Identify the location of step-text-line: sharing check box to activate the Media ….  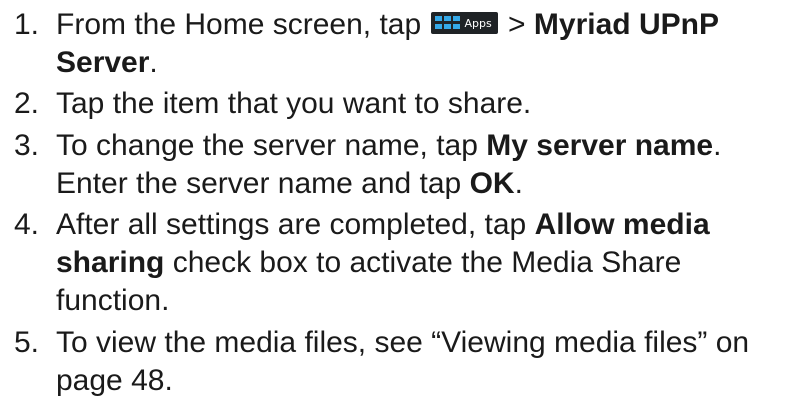
(368, 263).